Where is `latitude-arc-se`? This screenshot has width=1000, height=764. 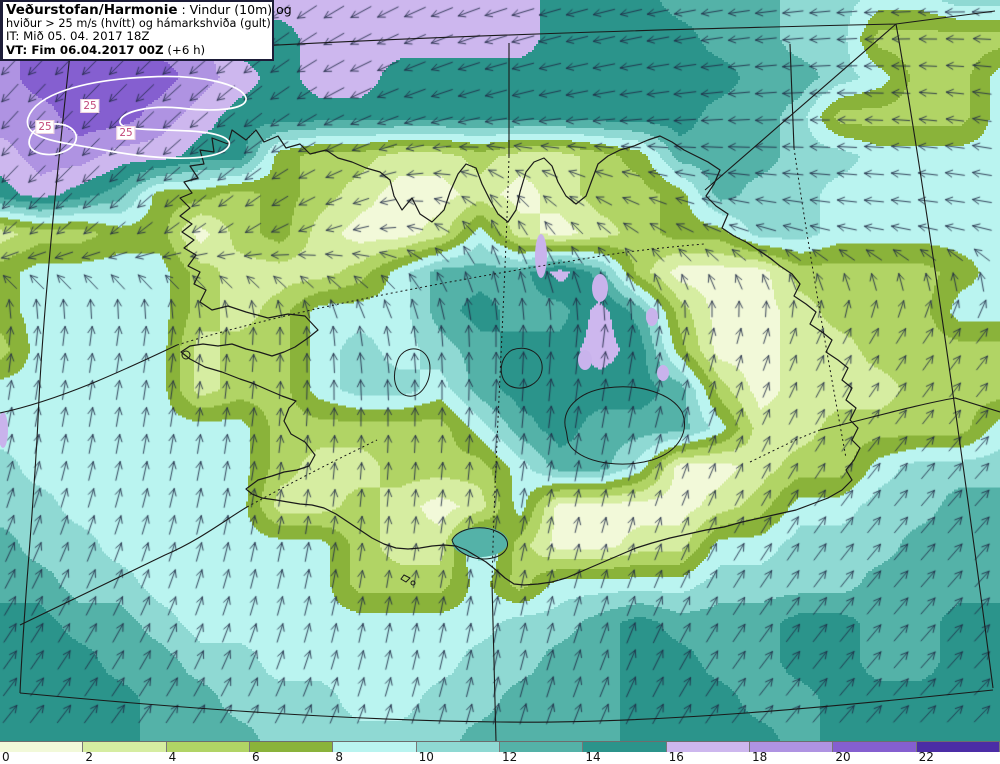
latitude-arc-se is located at coordinates (909, 414).